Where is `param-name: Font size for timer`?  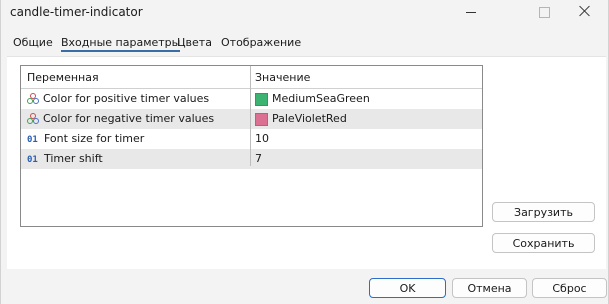 param-name: Font size for timer is located at coordinates (94, 138).